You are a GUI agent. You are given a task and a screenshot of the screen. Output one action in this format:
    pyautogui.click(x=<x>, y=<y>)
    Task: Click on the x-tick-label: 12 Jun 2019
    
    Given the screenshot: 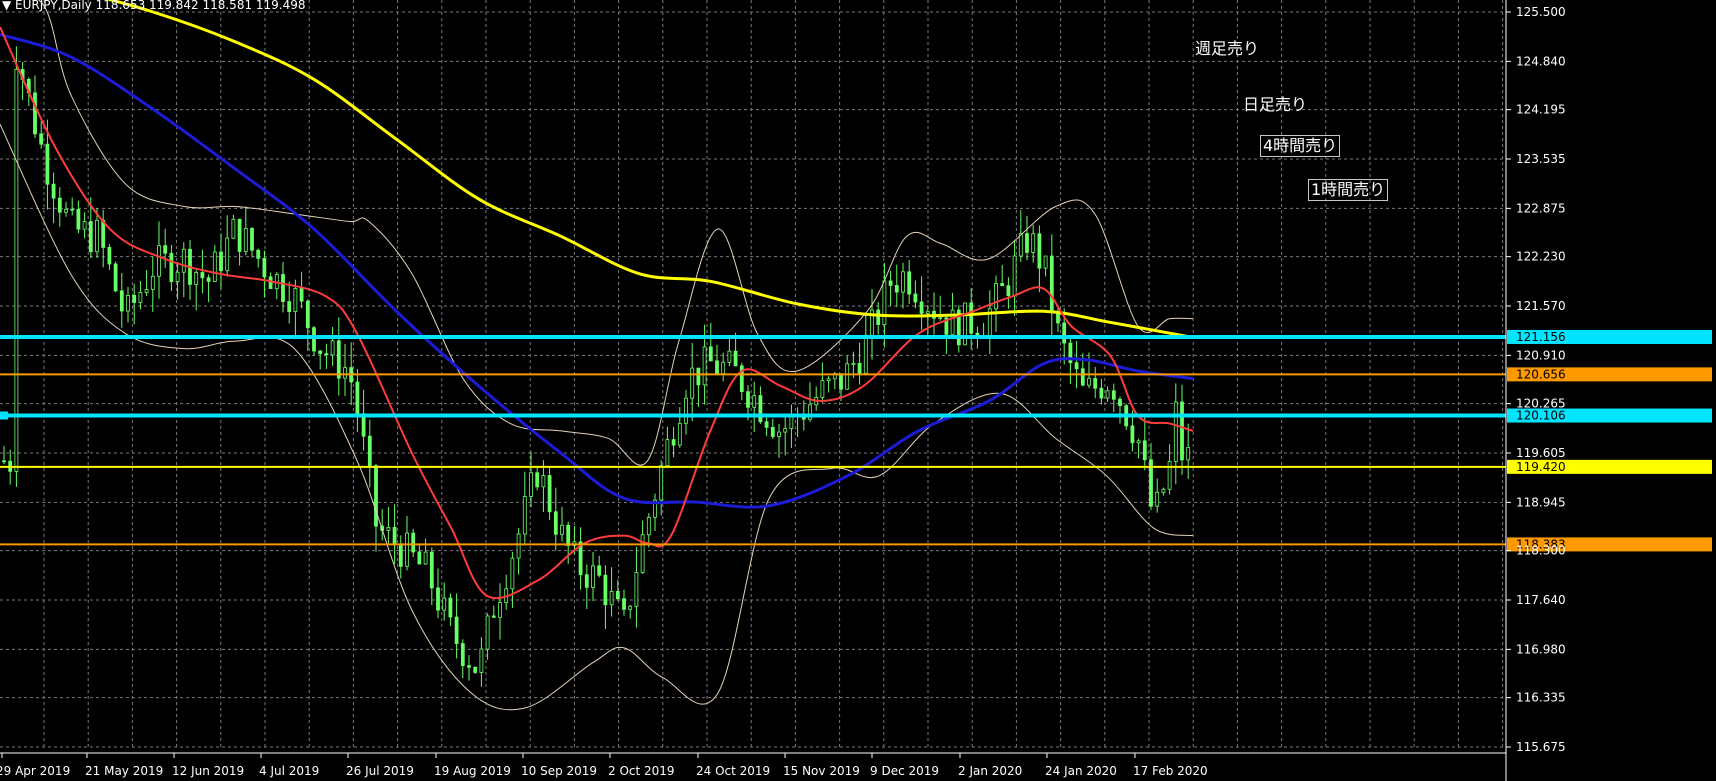 What is the action you would take?
    pyautogui.click(x=208, y=771)
    